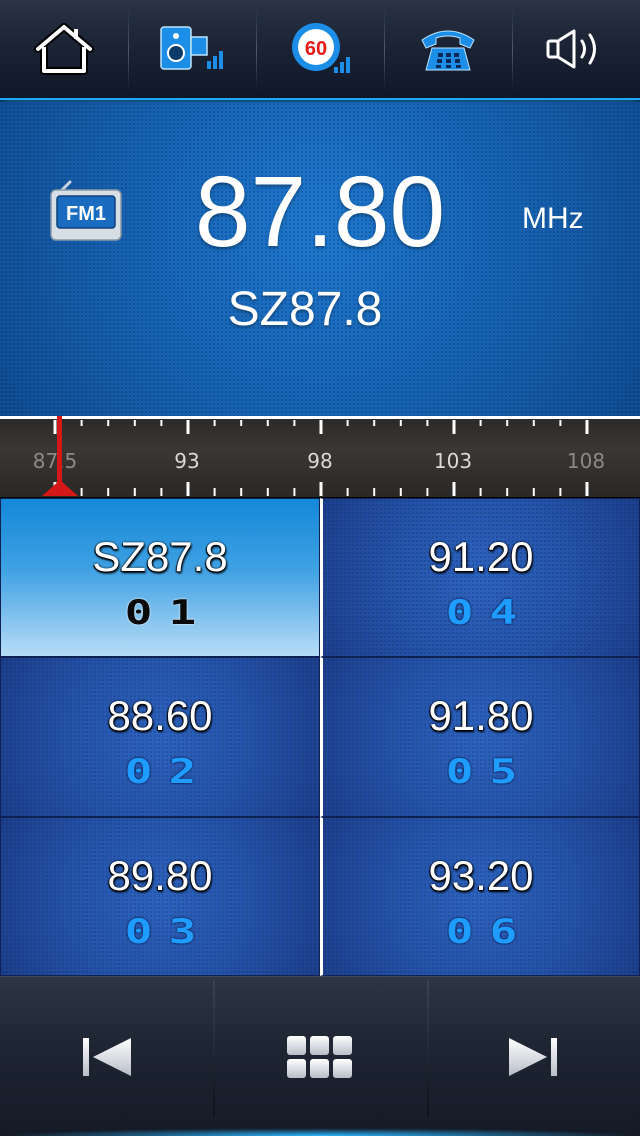 The height and width of the screenshot is (1136, 640). I want to click on skip-previous-icon, so click(106, 1056).